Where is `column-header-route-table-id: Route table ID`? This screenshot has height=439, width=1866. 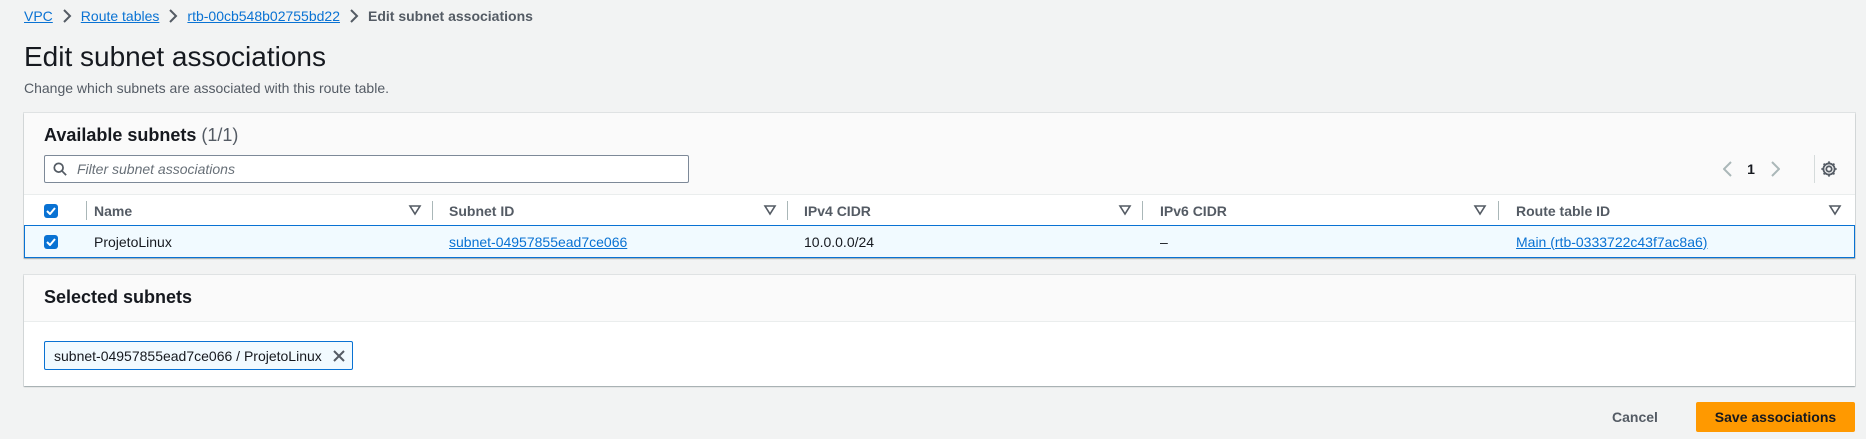
column-header-route-table-id: Route table ID is located at coordinates (1563, 210).